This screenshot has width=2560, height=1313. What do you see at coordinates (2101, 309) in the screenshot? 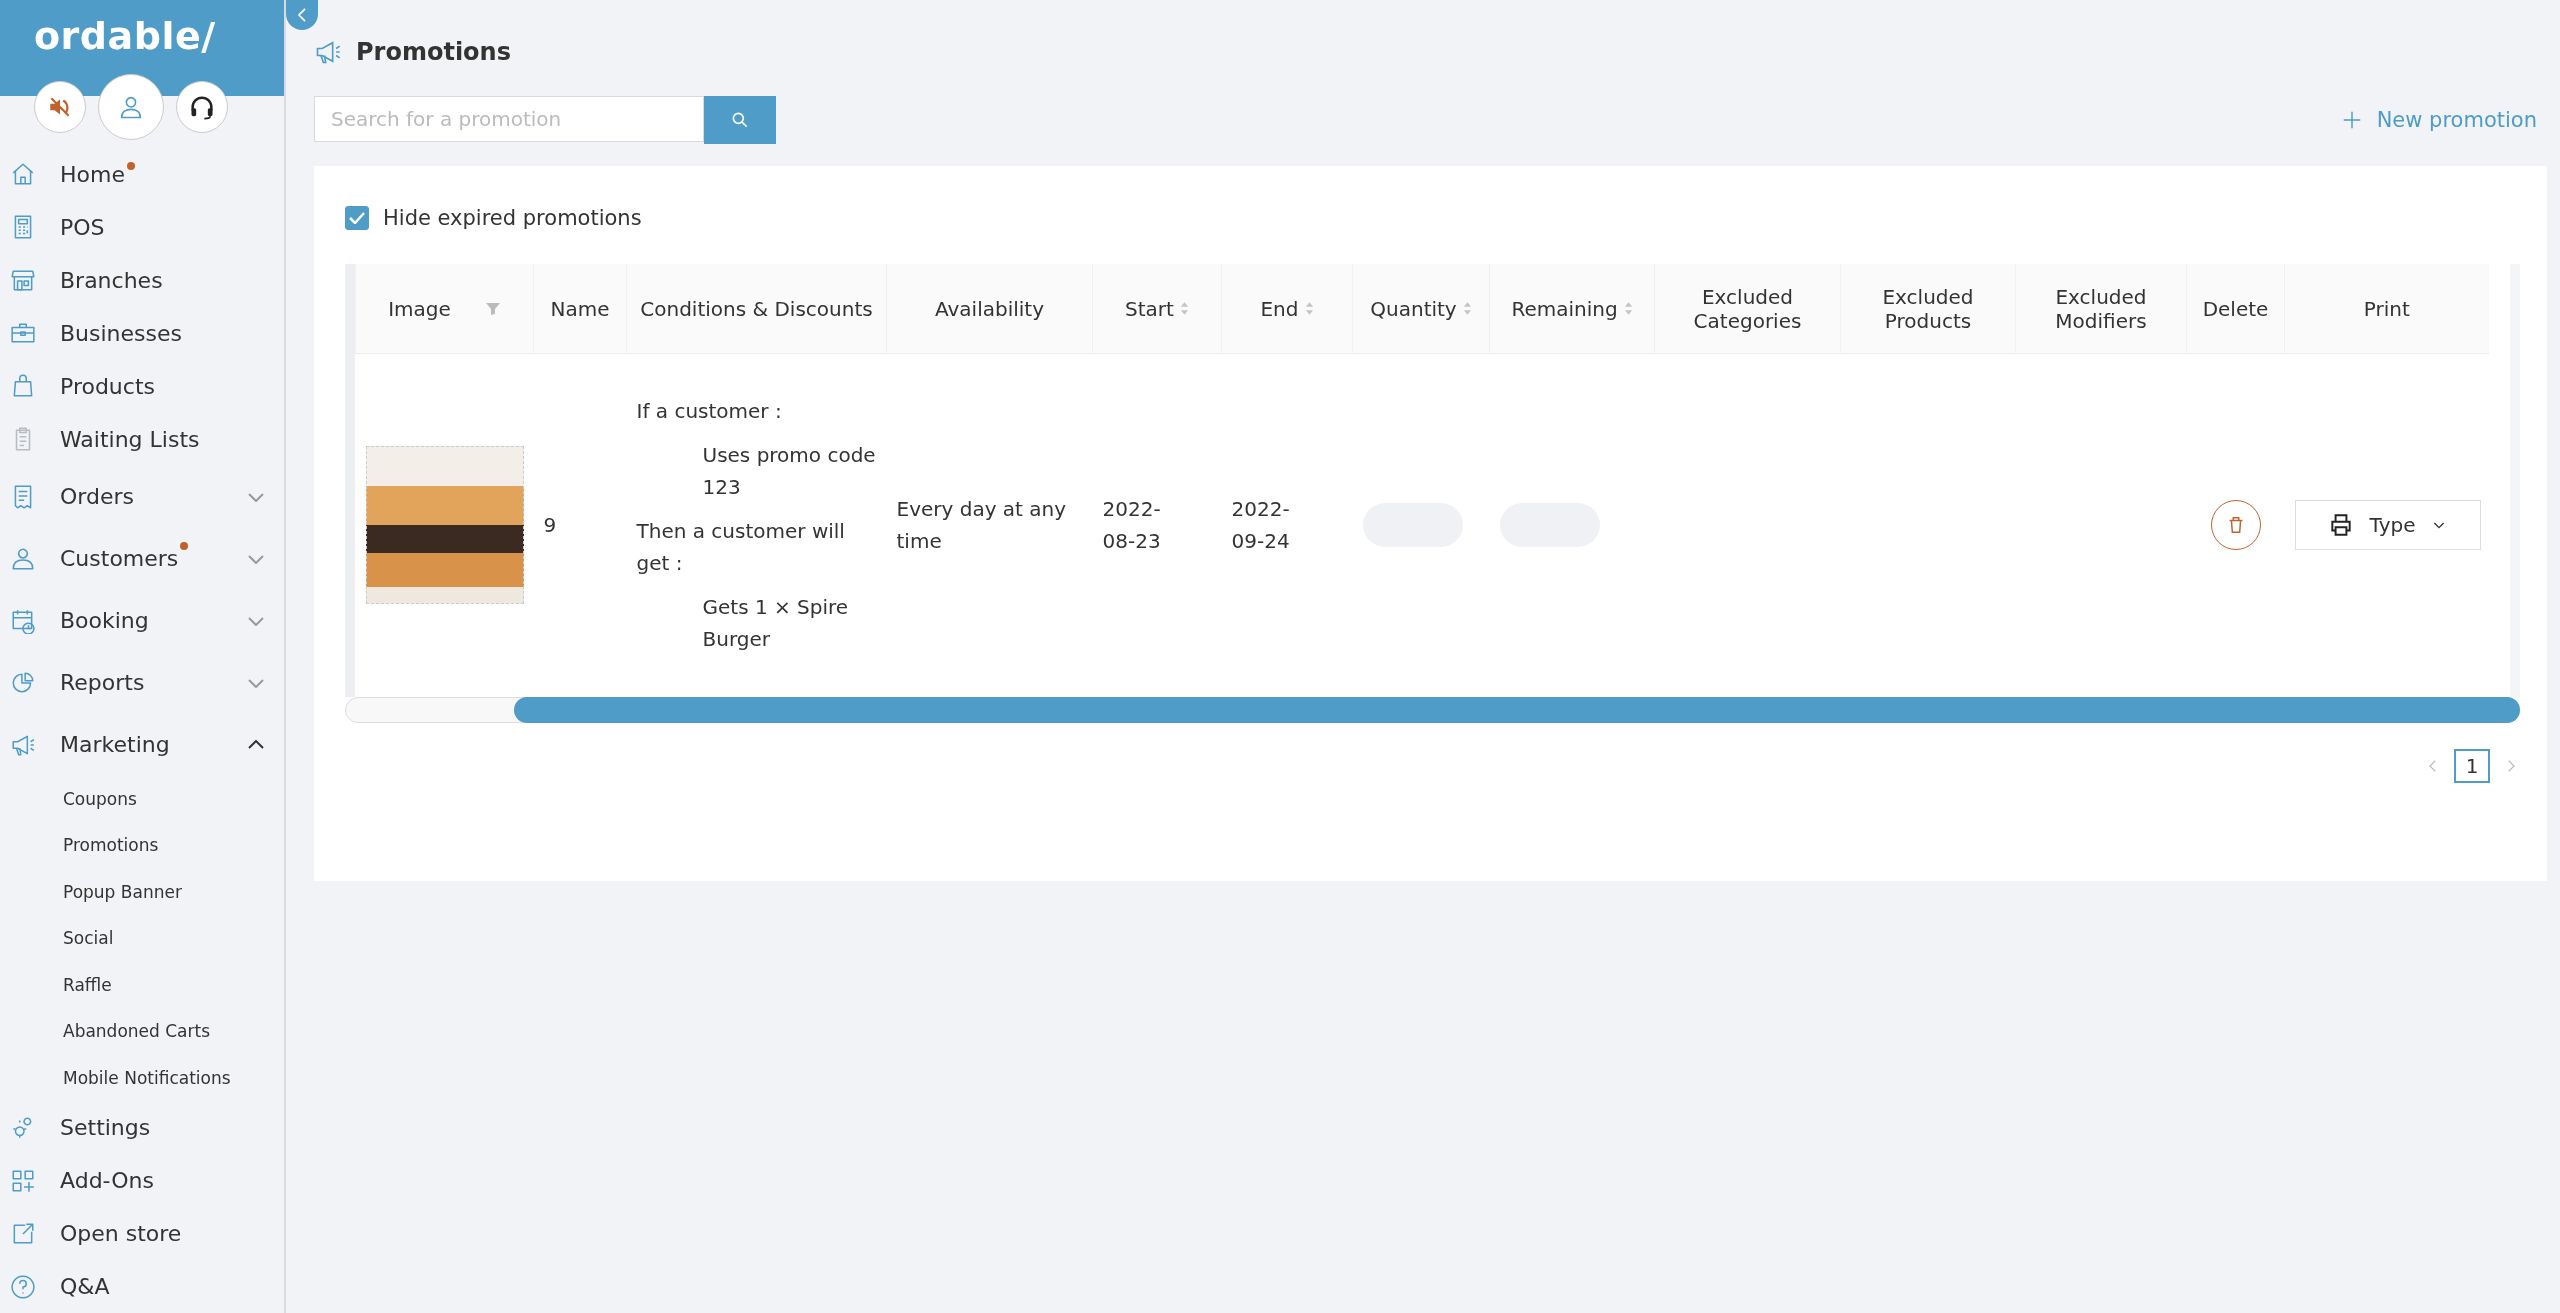
I see `column-header: Excluded Modifiers` at bounding box center [2101, 309].